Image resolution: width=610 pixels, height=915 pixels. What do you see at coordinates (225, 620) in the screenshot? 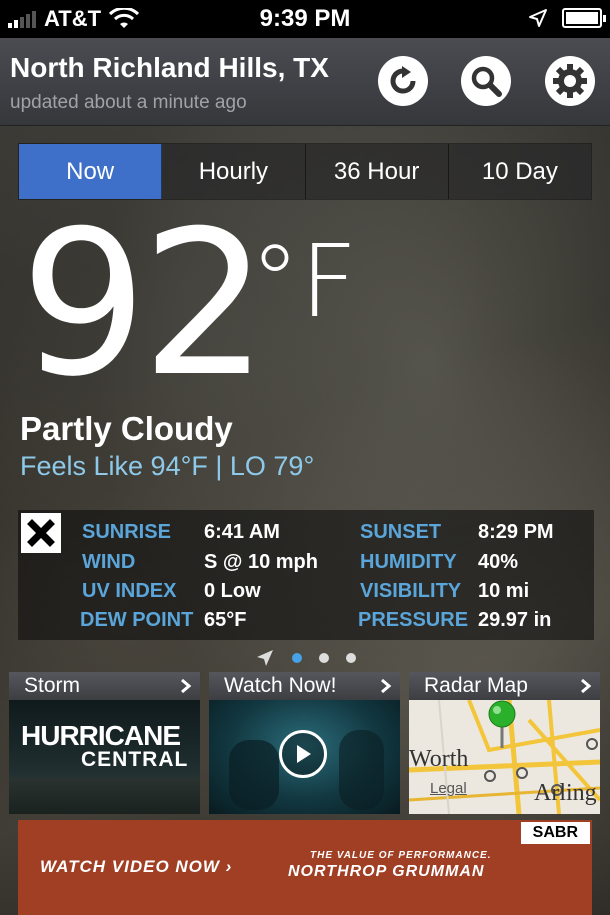
I see `detail-value: 65°F` at bounding box center [225, 620].